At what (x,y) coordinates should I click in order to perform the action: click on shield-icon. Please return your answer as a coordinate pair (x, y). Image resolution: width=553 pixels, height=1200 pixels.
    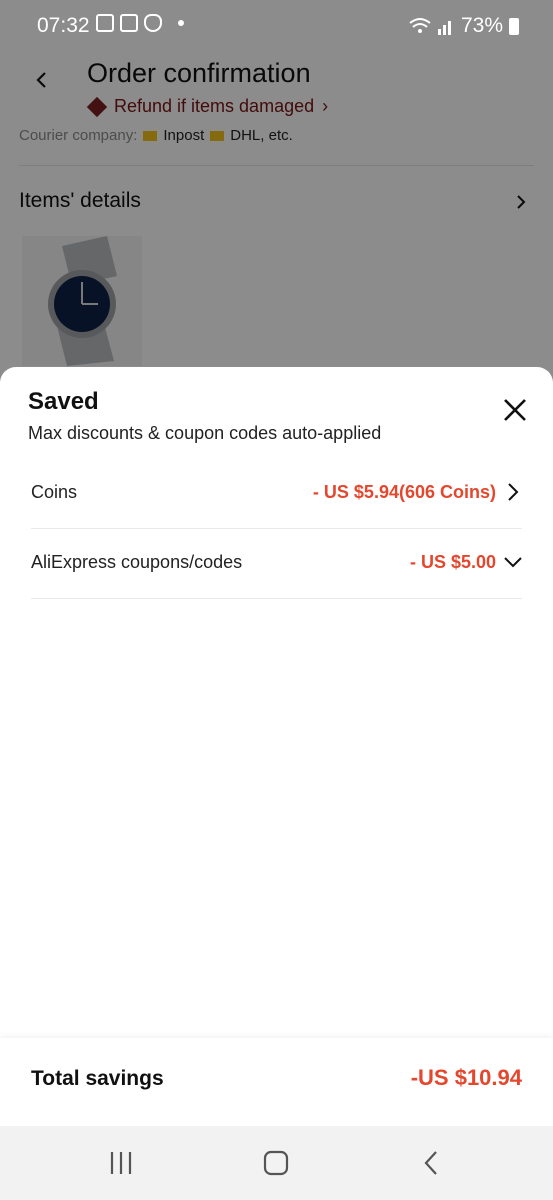
    Looking at the image, I should click on (153, 23).